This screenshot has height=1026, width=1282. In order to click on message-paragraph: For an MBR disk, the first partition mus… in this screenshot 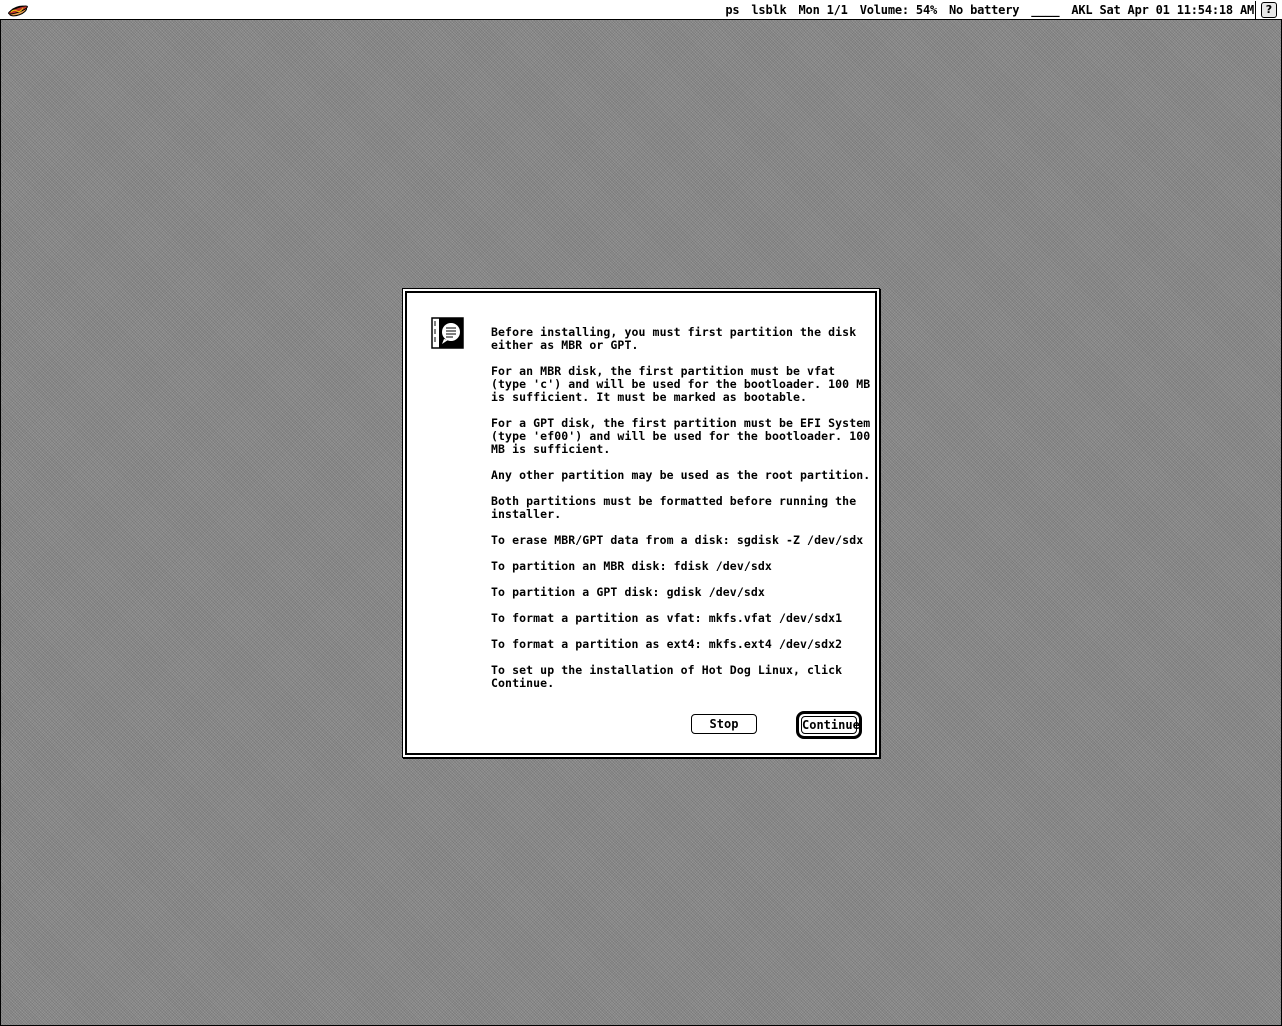, I will do `click(684, 384)`.